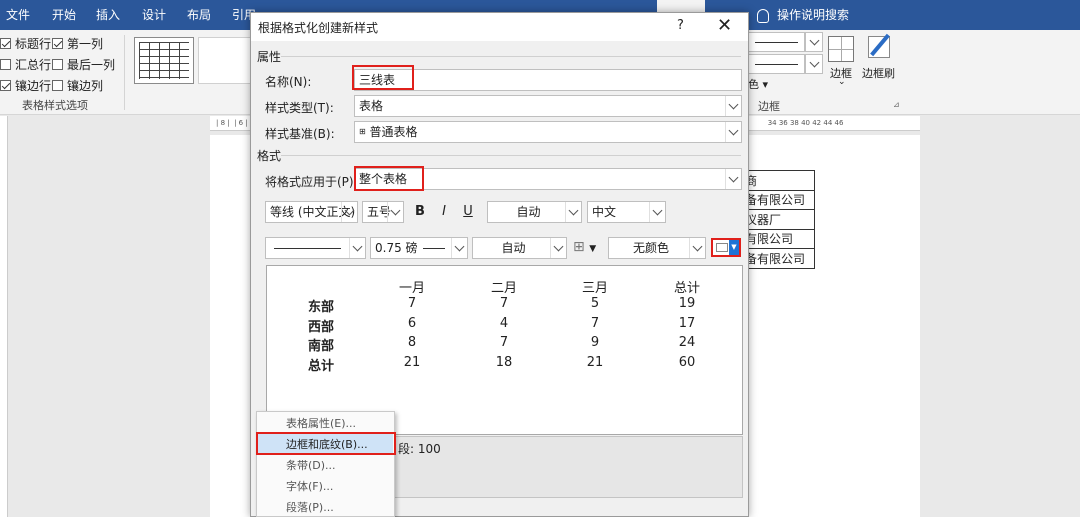 The width and height of the screenshot is (1080, 517). I want to click on help-button: ?, so click(680, 25).